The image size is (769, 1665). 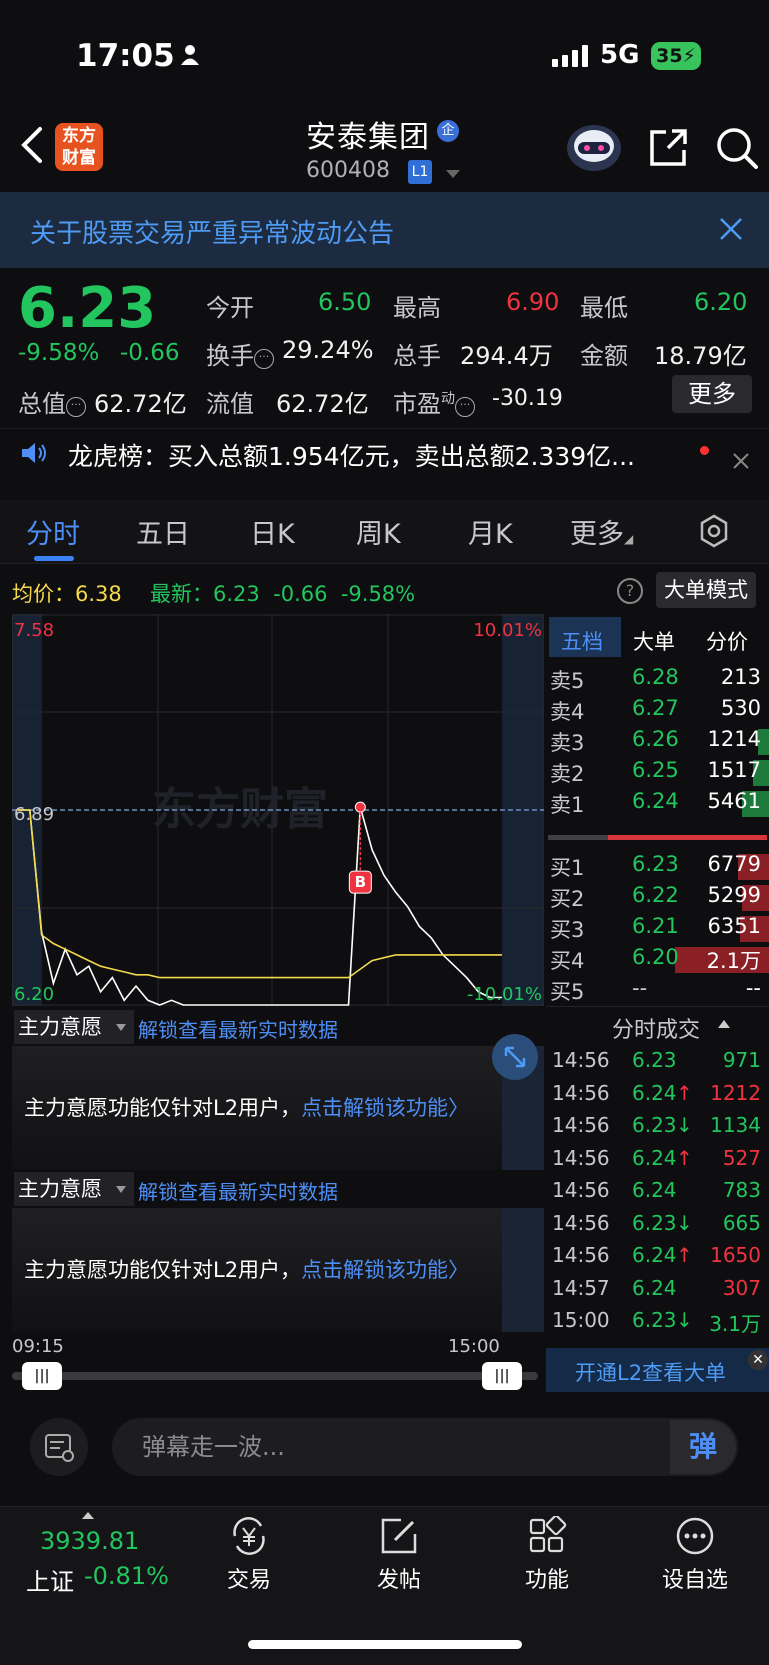 I want to click on turnover-value: 29.24%, so click(x=328, y=350).